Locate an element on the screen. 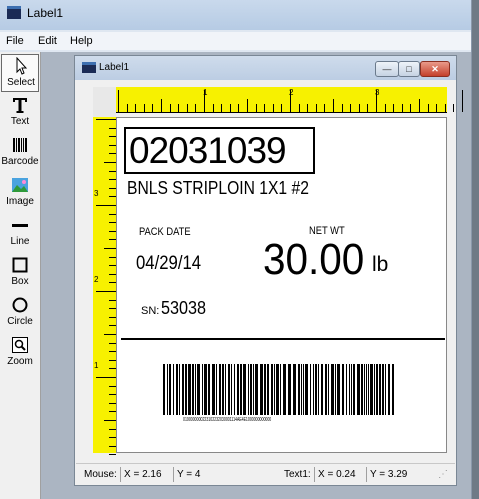 The height and width of the screenshot is (499, 479). lot-number-box: 02031039 is located at coordinates (219, 150).